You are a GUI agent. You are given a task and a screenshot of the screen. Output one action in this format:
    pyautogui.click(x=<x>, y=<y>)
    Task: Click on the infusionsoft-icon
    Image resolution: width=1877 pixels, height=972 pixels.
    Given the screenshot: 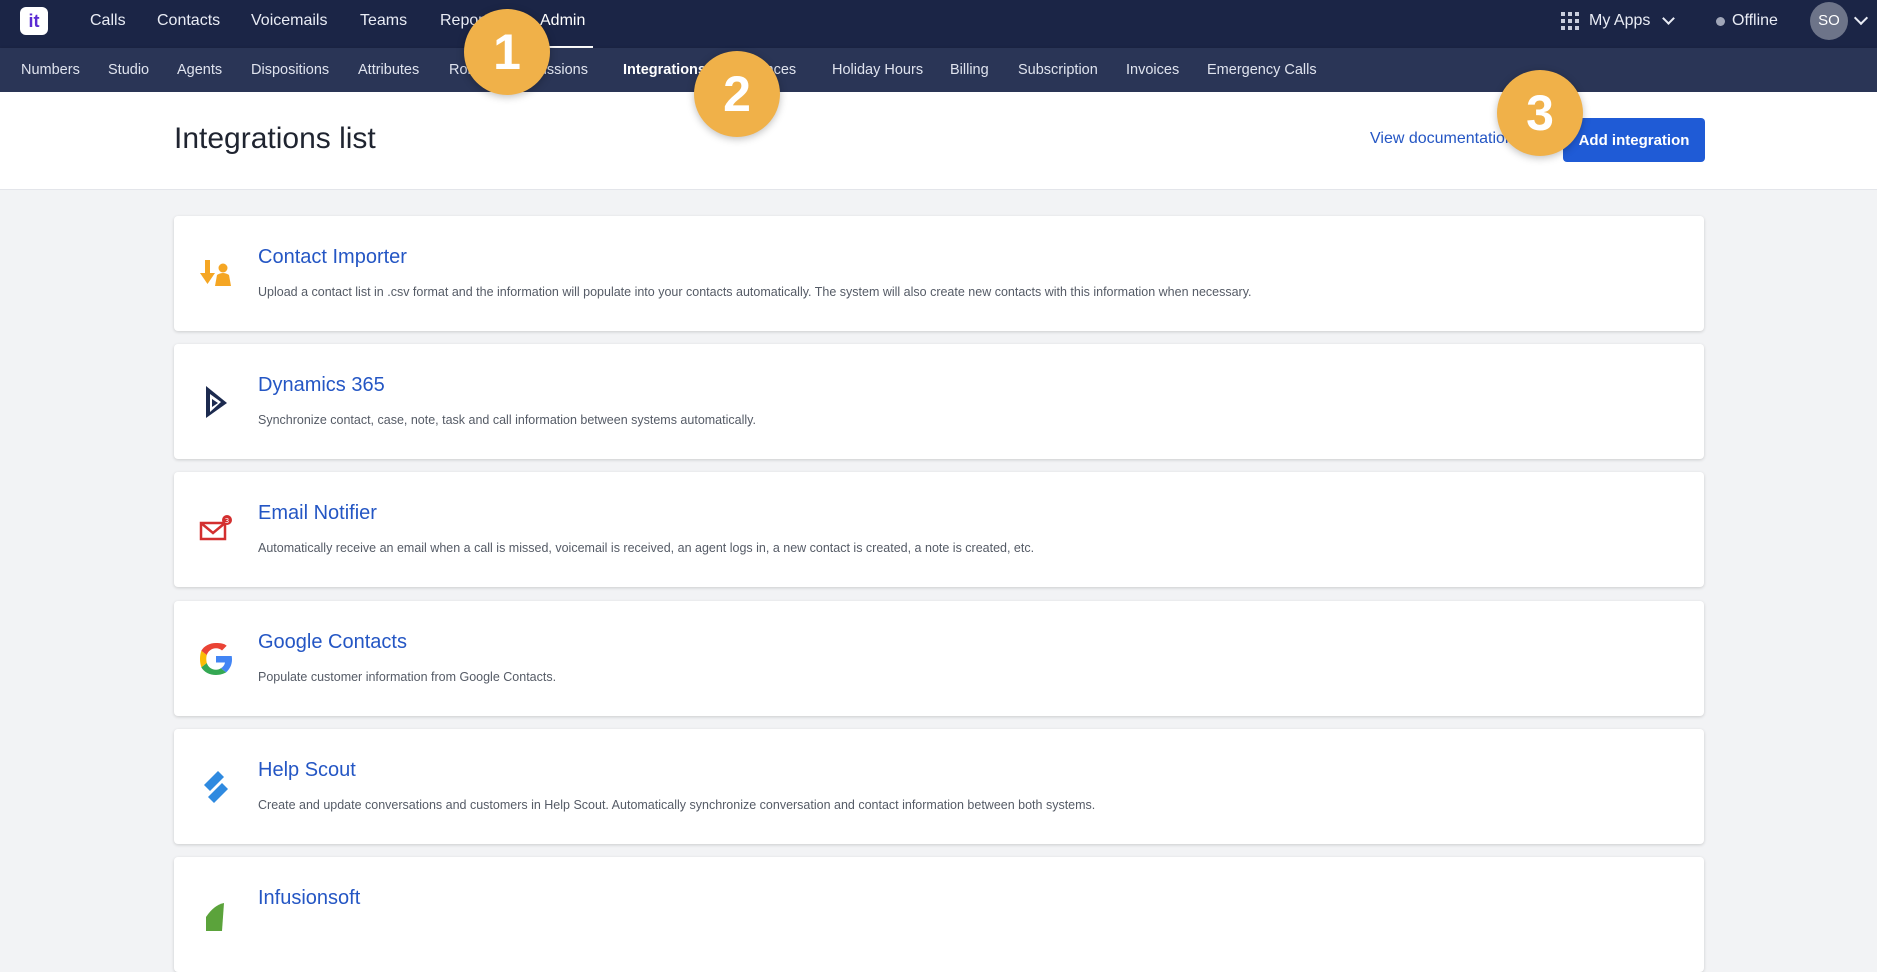 What is the action you would take?
    pyautogui.click(x=215, y=917)
    